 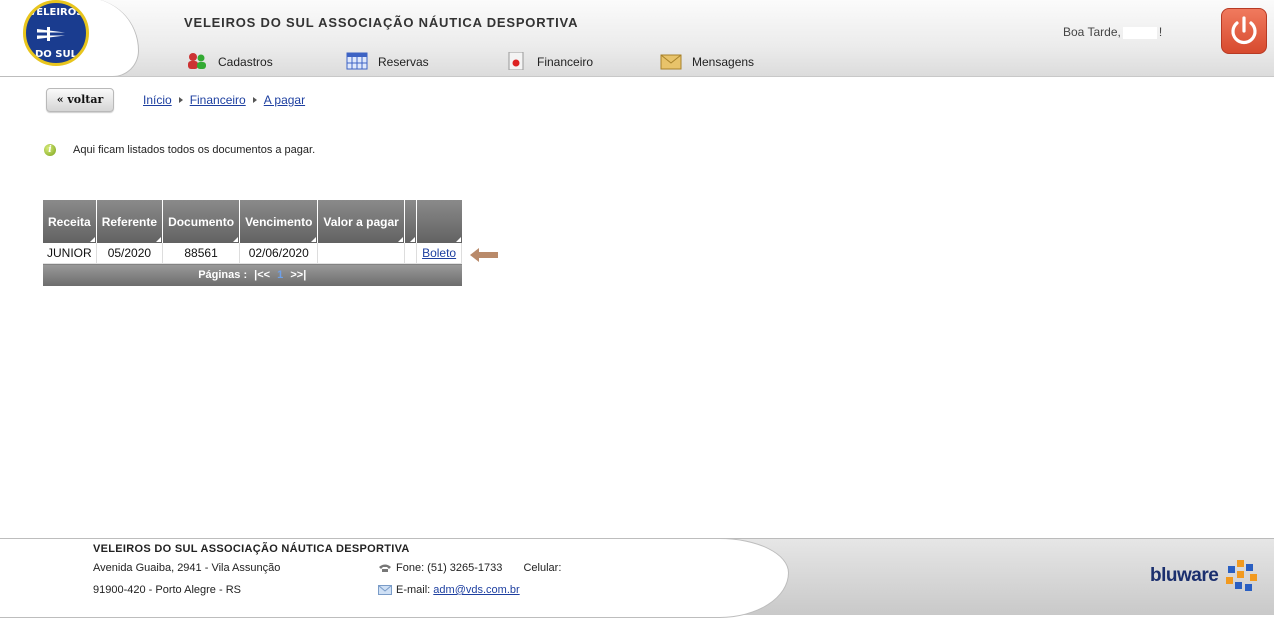 What do you see at coordinates (80, 100) in the screenshot?
I see `back-button: « voltar` at bounding box center [80, 100].